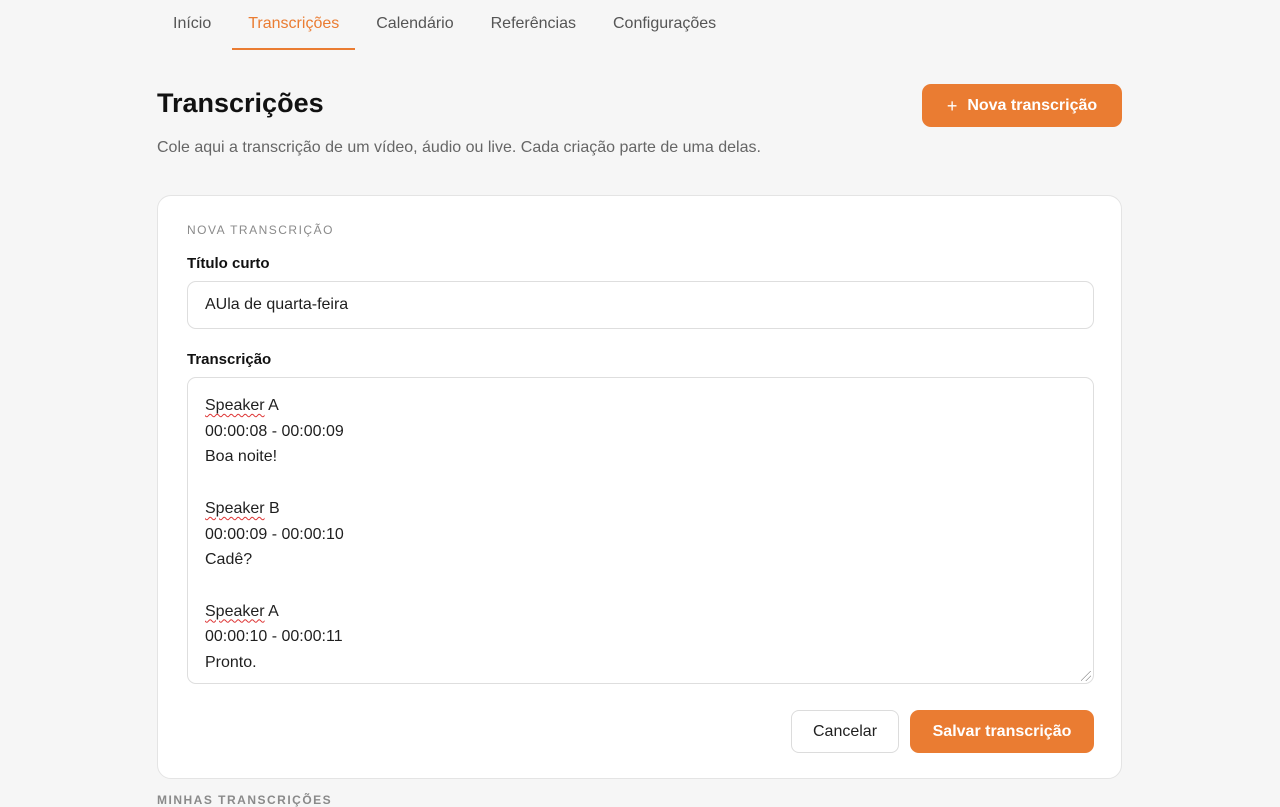 The height and width of the screenshot is (807, 1280). I want to click on tab-transcricoes: Transcrições, so click(294, 25).